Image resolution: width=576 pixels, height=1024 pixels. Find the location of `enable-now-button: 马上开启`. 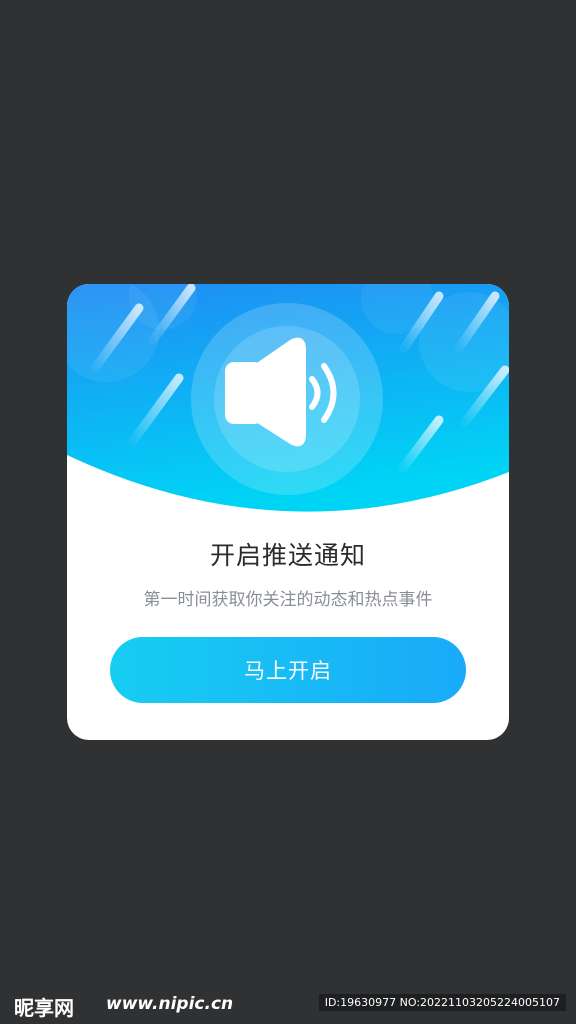

enable-now-button: 马上开启 is located at coordinates (288, 670).